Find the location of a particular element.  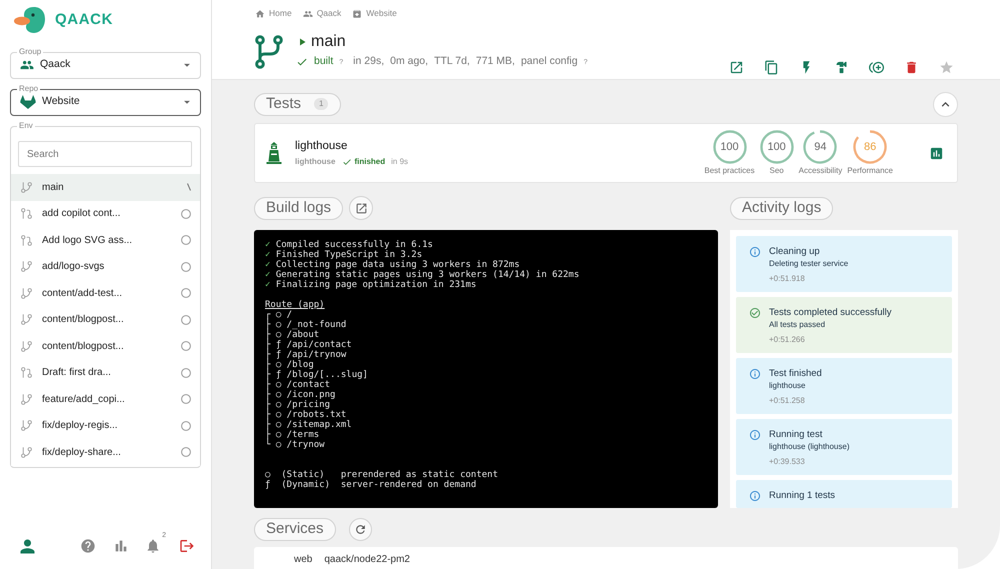

activity-title: Test finished is located at coordinates (795, 374).